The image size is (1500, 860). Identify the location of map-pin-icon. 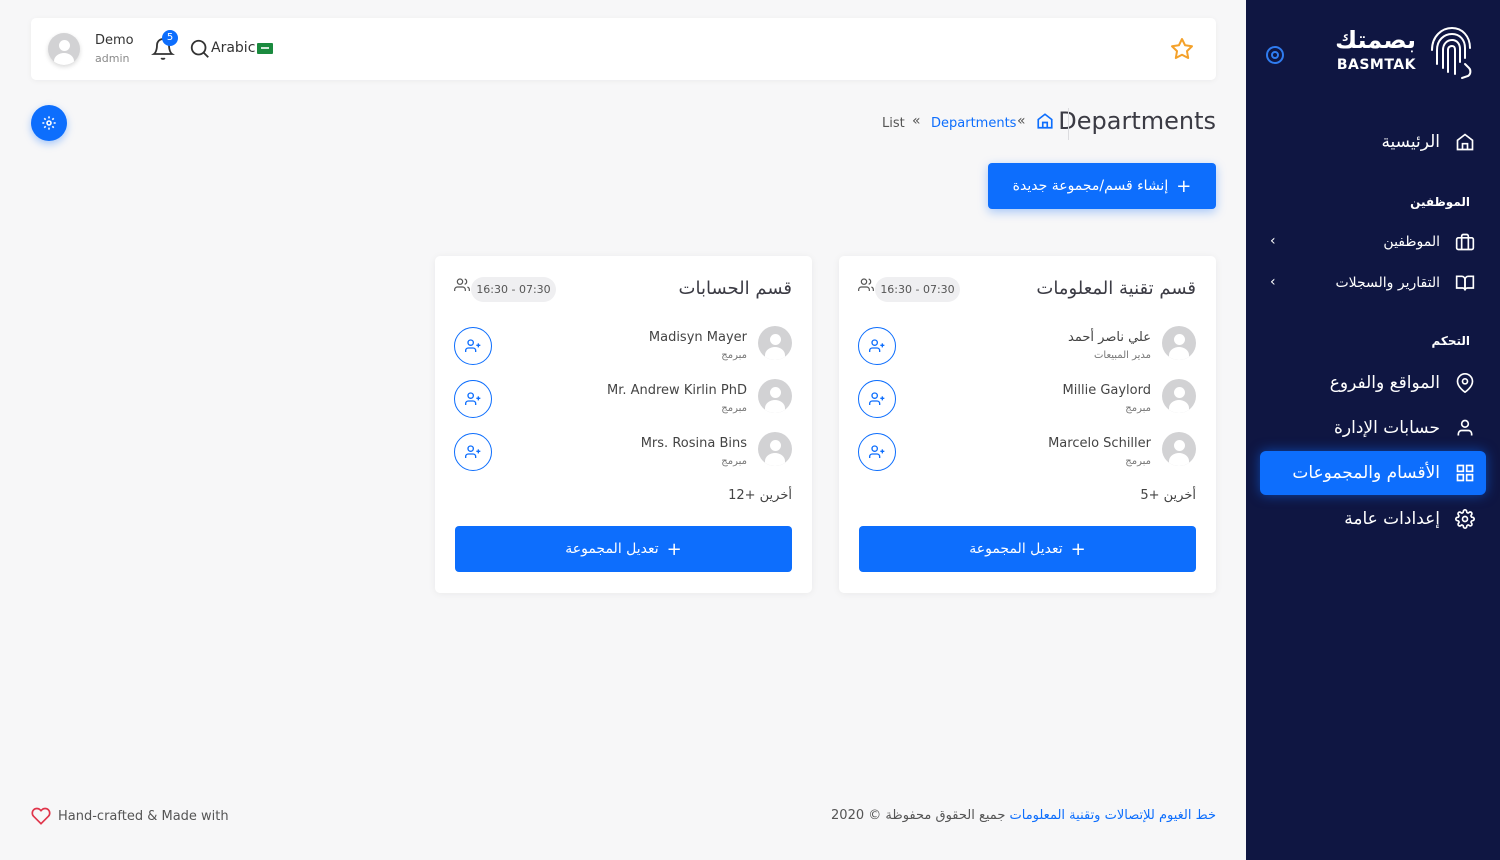
(1465, 383).